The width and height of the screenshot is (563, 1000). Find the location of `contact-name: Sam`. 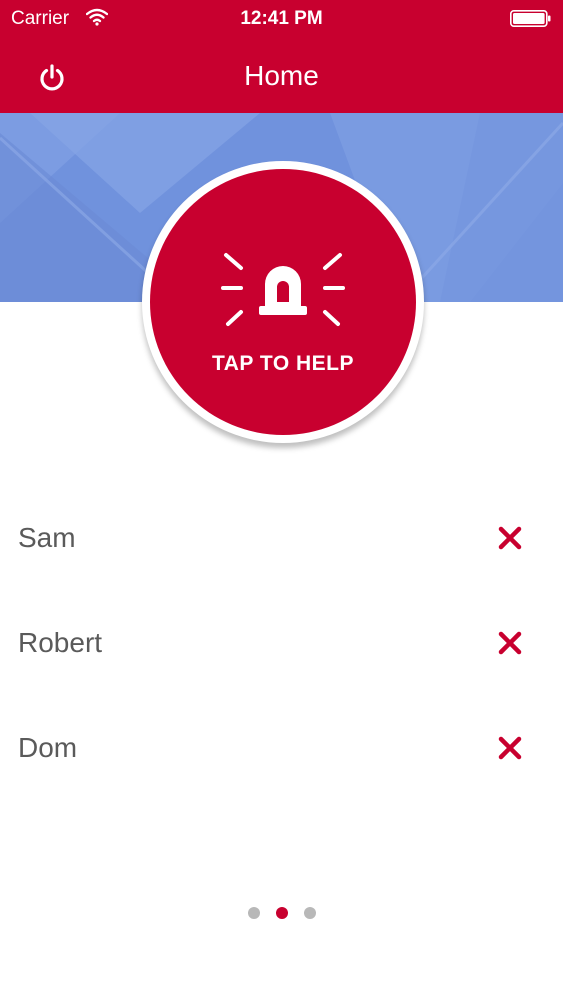

contact-name: Sam is located at coordinates (47, 537).